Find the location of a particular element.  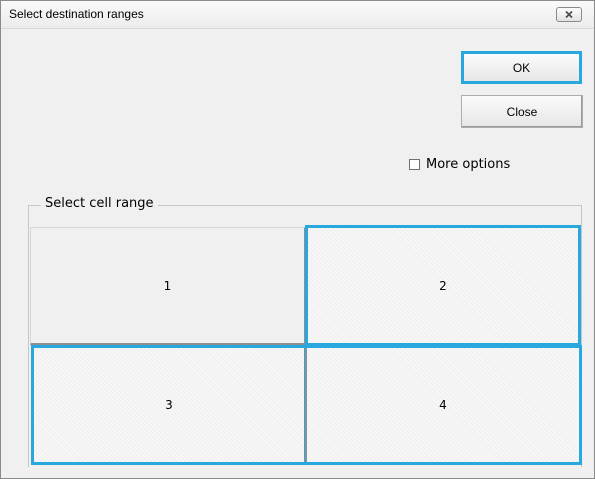

window-close-button is located at coordinates (569, 14).